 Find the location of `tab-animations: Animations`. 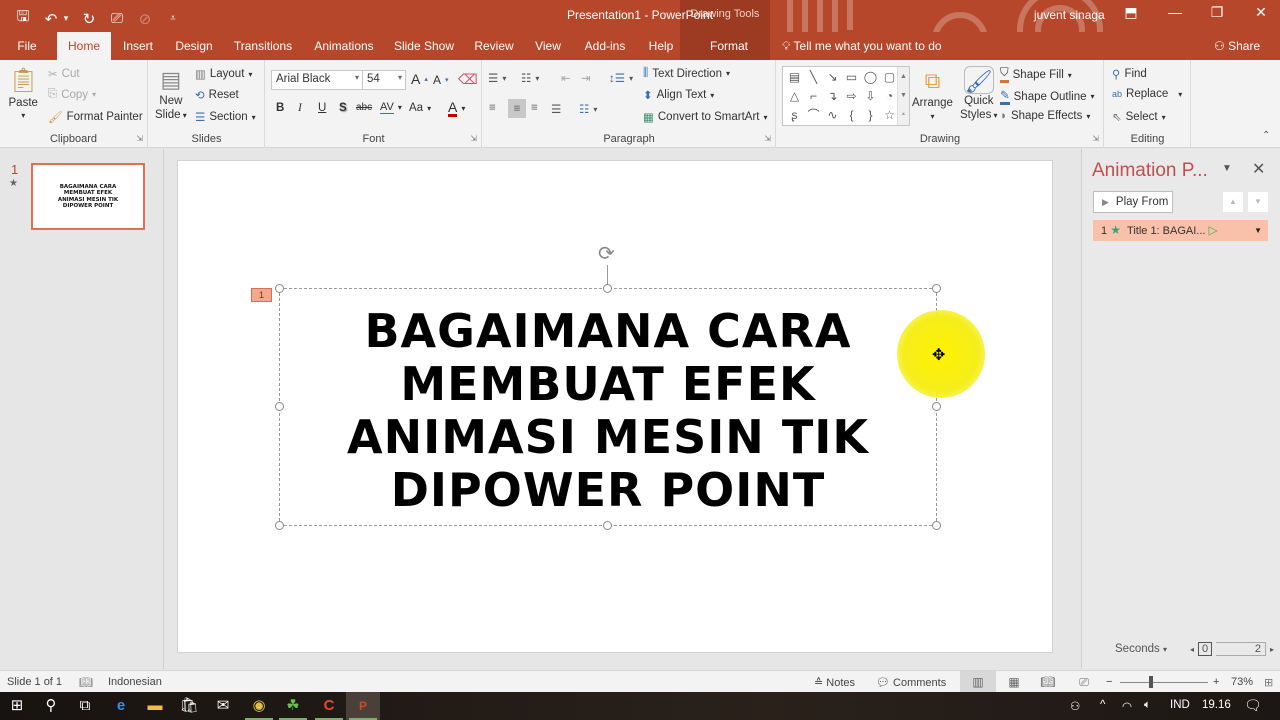

tab-animations: Animations is located at coordinates (344, 46).